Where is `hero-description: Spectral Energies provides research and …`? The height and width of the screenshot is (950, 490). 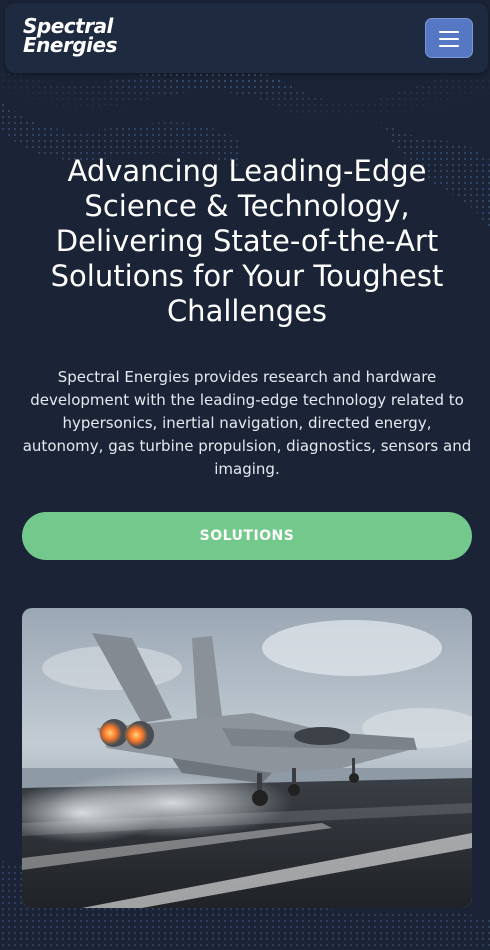
hero-description: Spectral Energies provides research and … is located at coordinates (247, 423).